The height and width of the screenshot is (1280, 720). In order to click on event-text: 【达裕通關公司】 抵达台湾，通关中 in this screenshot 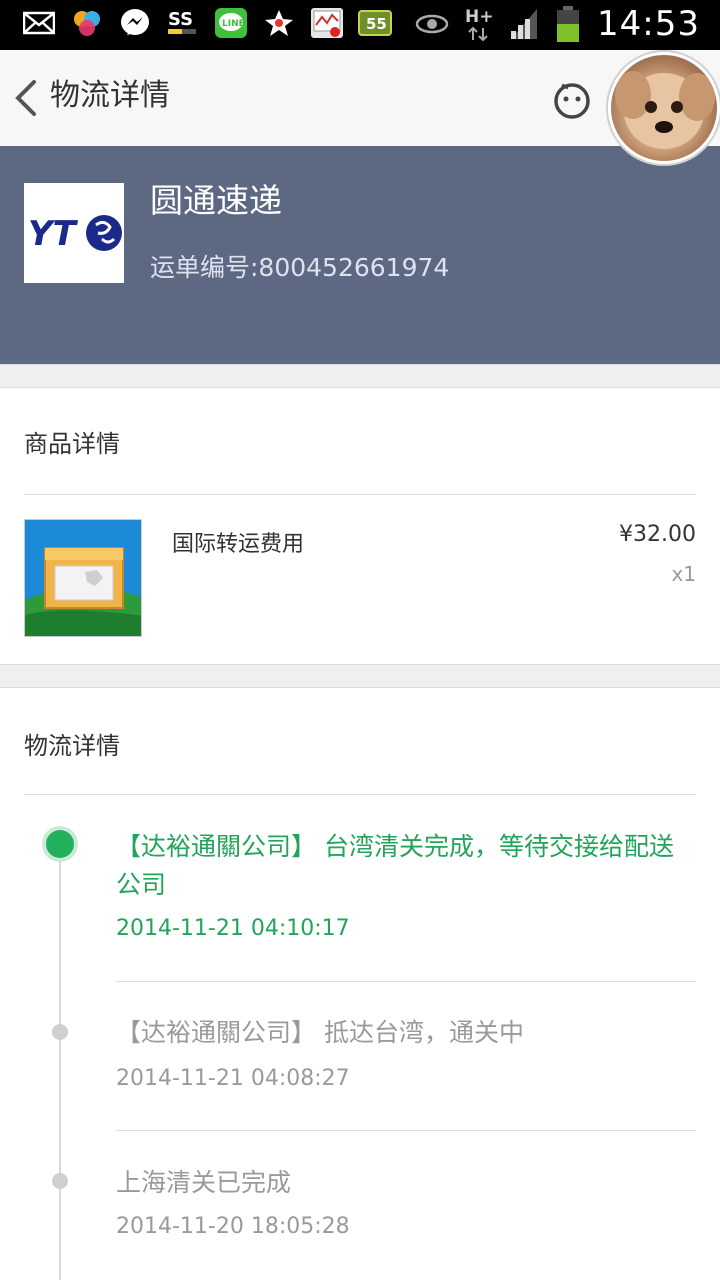, I will do `click(320, 1032)`.